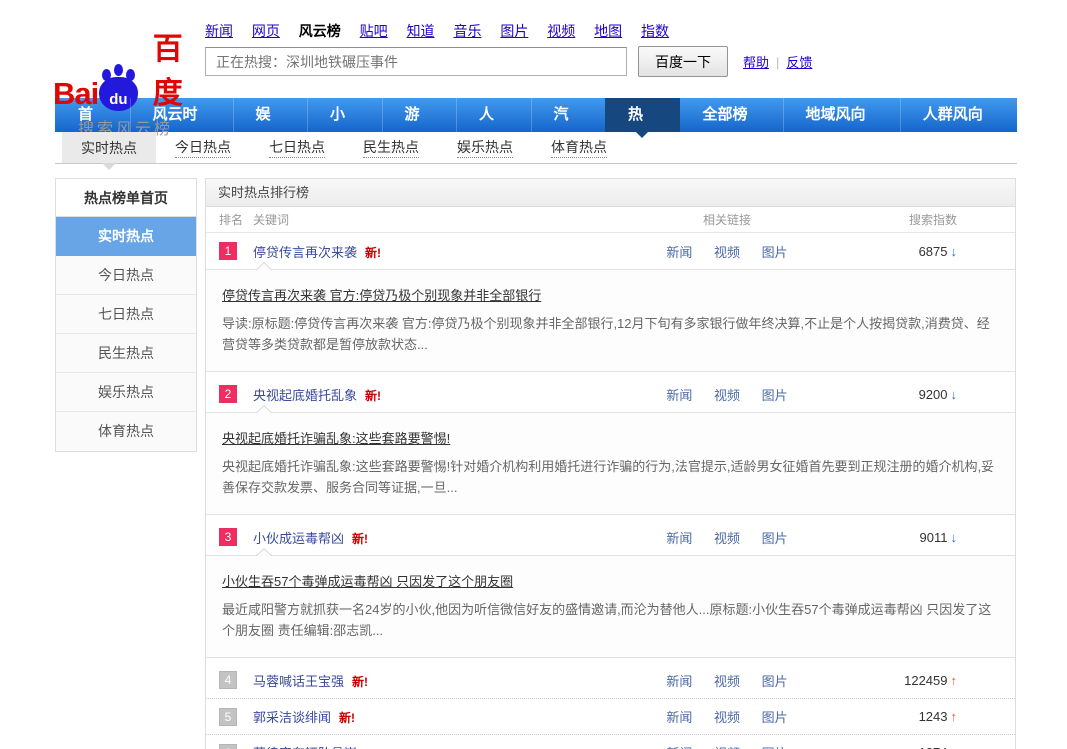 This screenshot has width=1067, height=749. I want to click on col-links: 相关链接, so click(726, 220).